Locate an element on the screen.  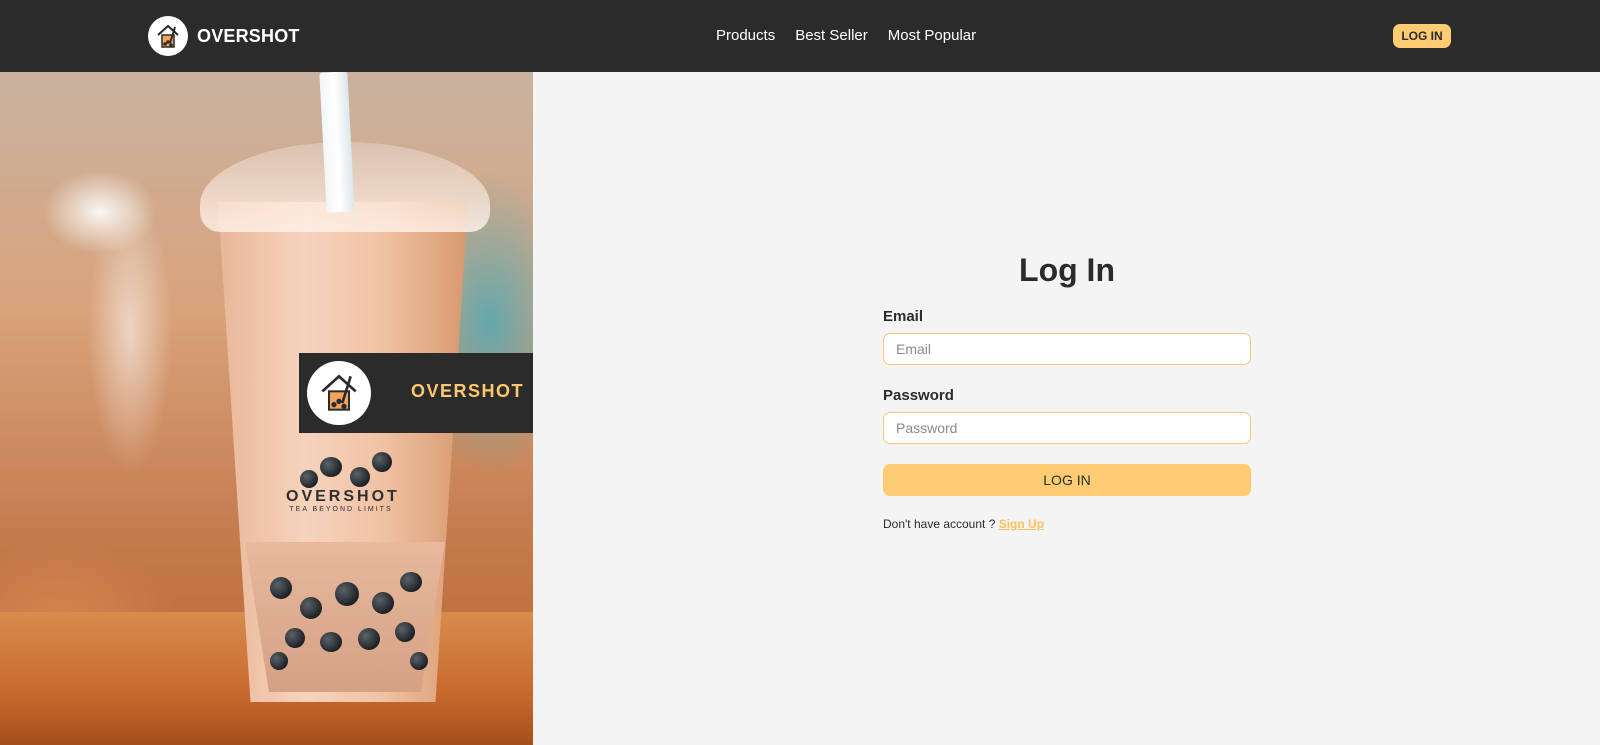
brand-logo-icon is located at coordinates (168, 36).